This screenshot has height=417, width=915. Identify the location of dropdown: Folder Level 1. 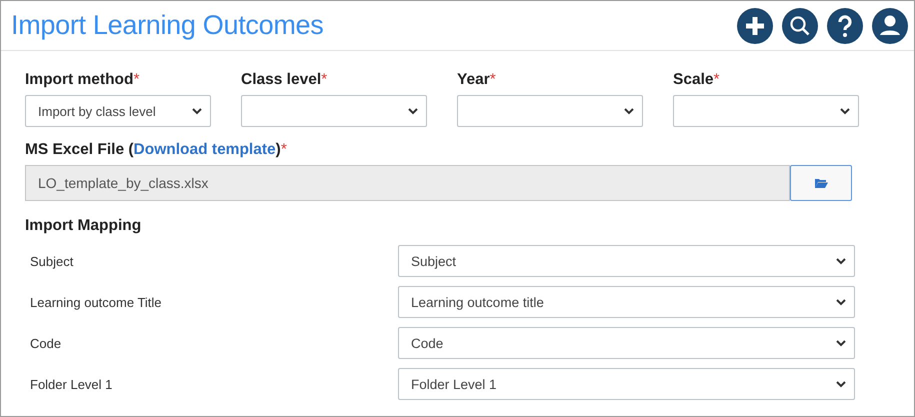
(626, 384).